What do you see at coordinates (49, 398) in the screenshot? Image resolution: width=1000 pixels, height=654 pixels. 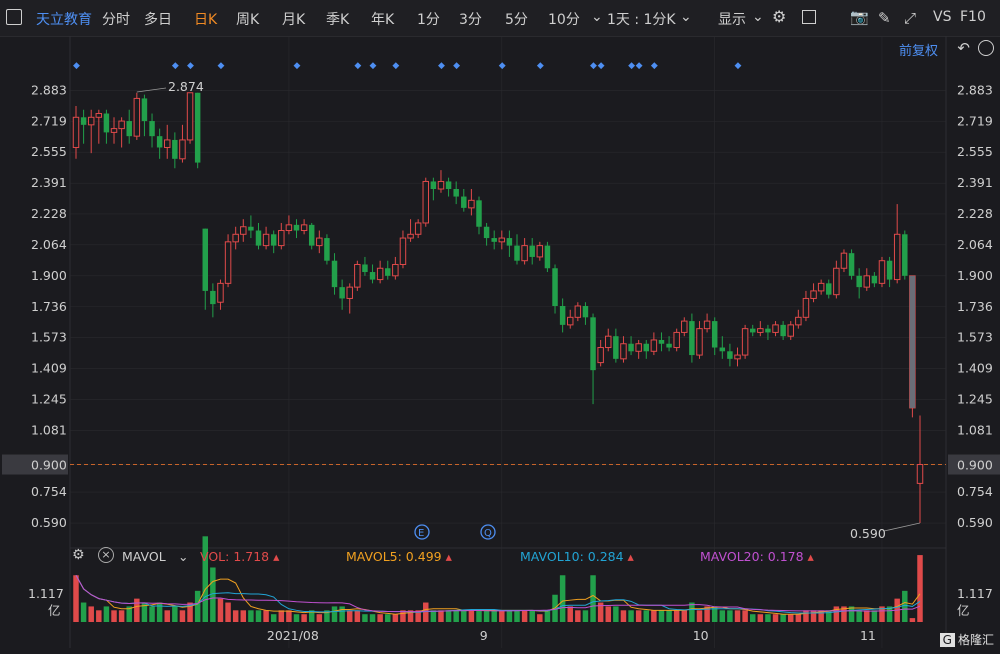 I see `y-tick-left: 1.245` at bounding box center [49, 398].